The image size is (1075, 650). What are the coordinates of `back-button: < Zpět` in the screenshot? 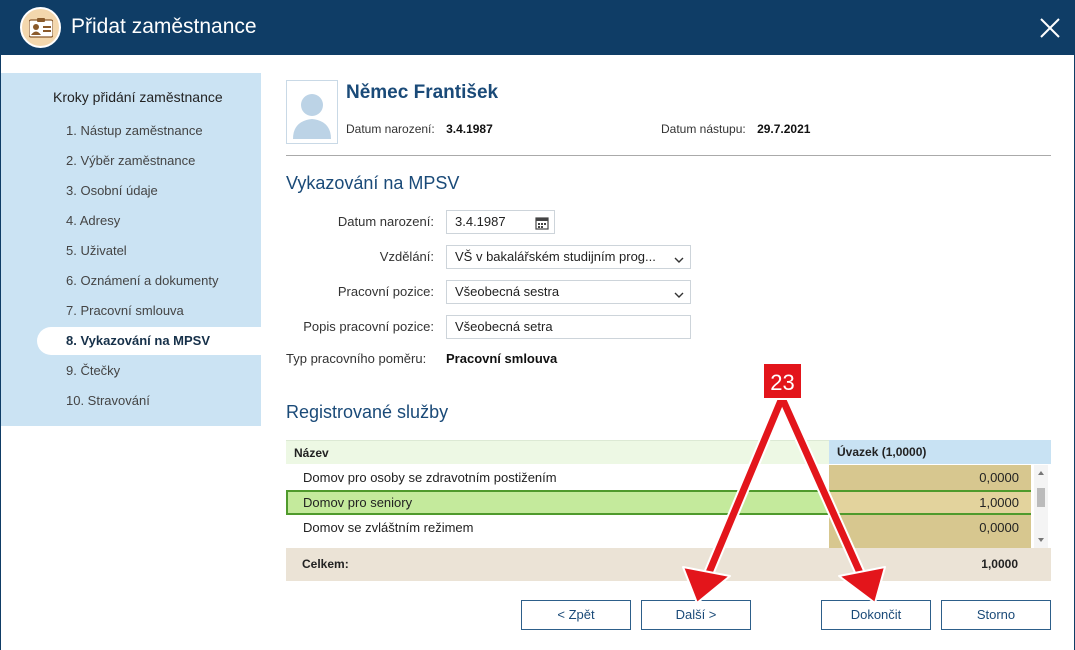 It's located at (576, 615).